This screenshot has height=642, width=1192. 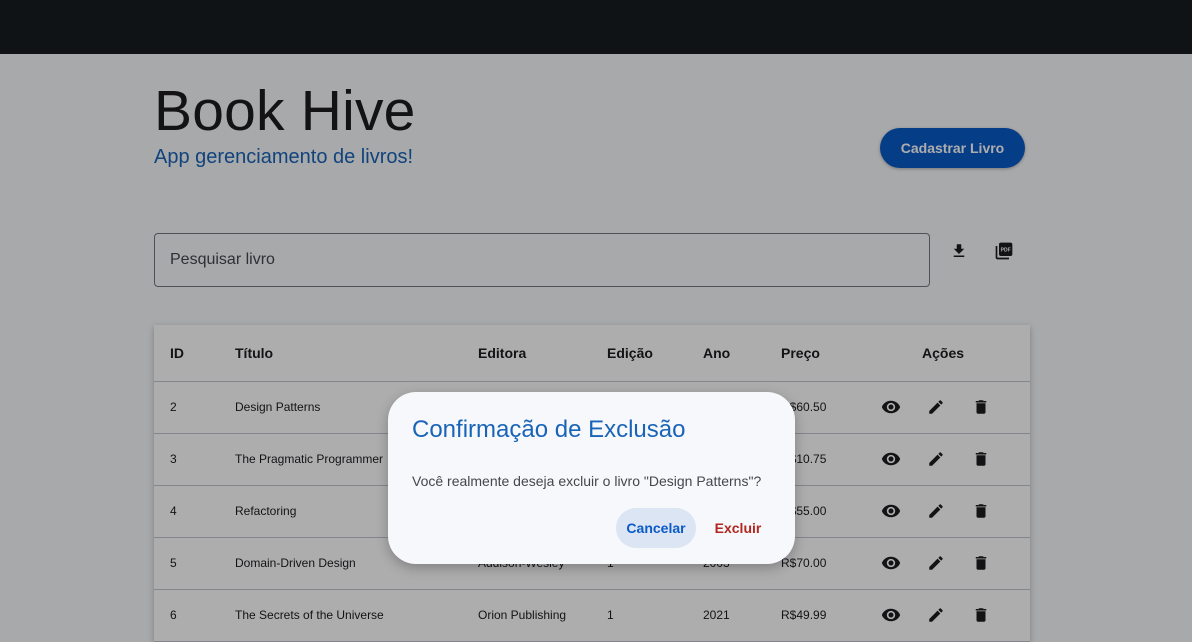 What do you see at coordinates (549, 429) in the screenshot?
I see `dialog-title: Confirmação de Exclusão` at bounding box center [549, 429].